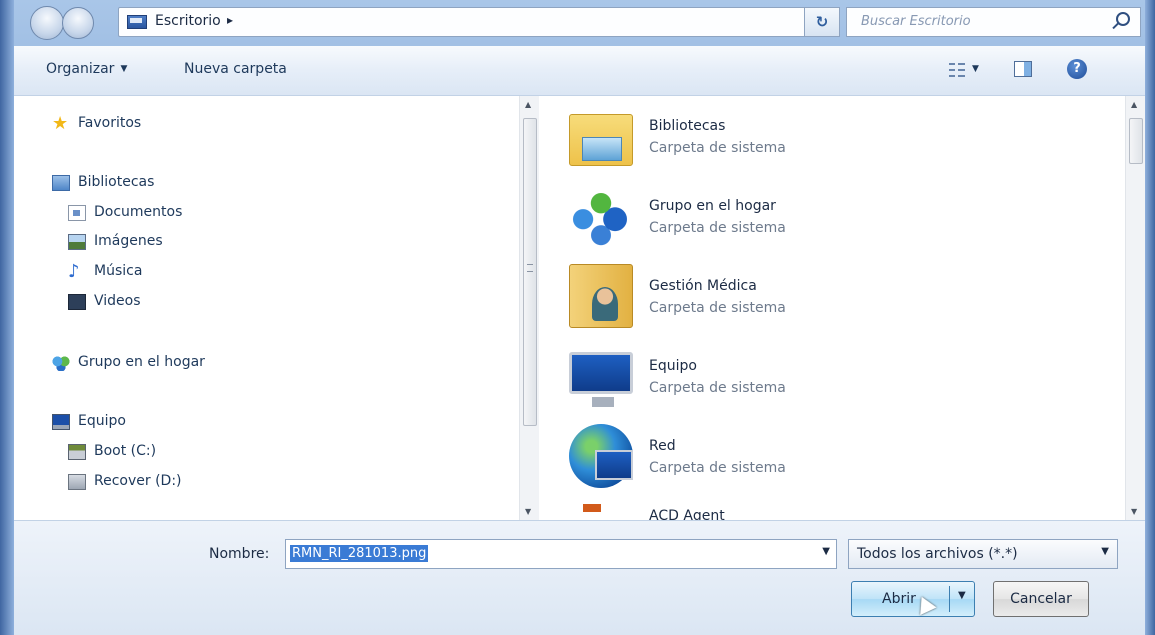  Describe the element at coordinates (77, 452) in the screenshot. I see `system-drive-icon` at that location.